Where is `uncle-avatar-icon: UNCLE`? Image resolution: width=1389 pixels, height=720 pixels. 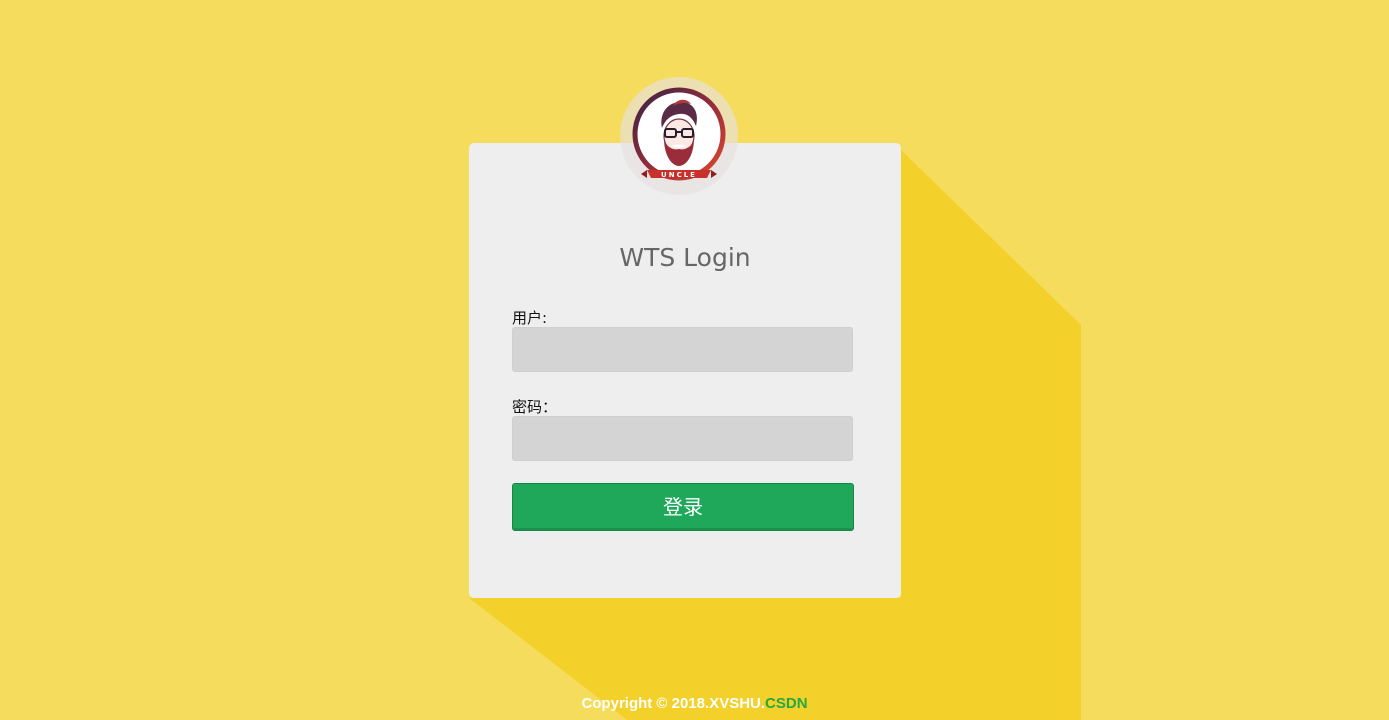 uncle-avatar-icon: UNCLE is located at coordinates (679, 134).